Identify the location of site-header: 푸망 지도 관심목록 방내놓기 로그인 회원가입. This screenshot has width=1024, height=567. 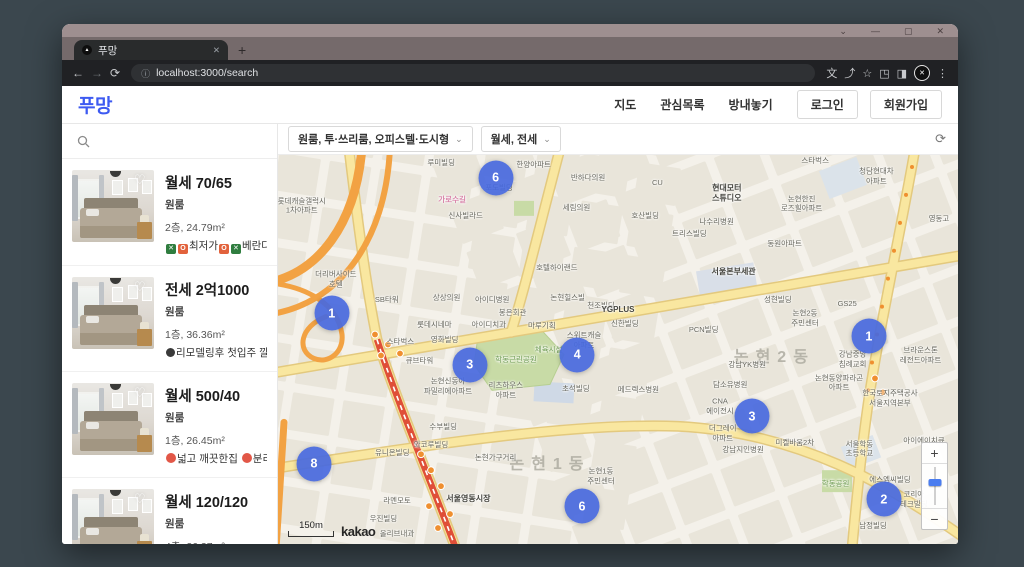
(510, 105).